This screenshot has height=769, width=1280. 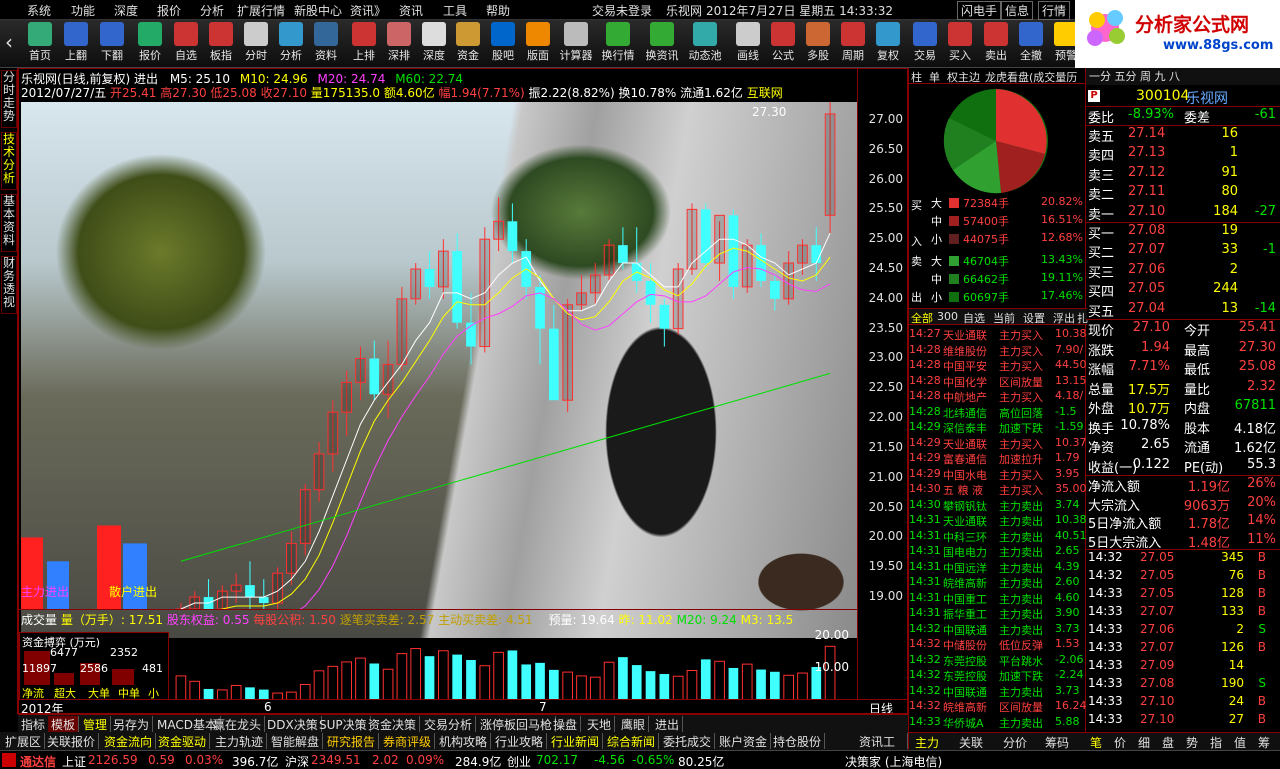 I want to click on alert-row: 14:31 中国远洋 主力卖出 4.39, so click(x=998, y=567).